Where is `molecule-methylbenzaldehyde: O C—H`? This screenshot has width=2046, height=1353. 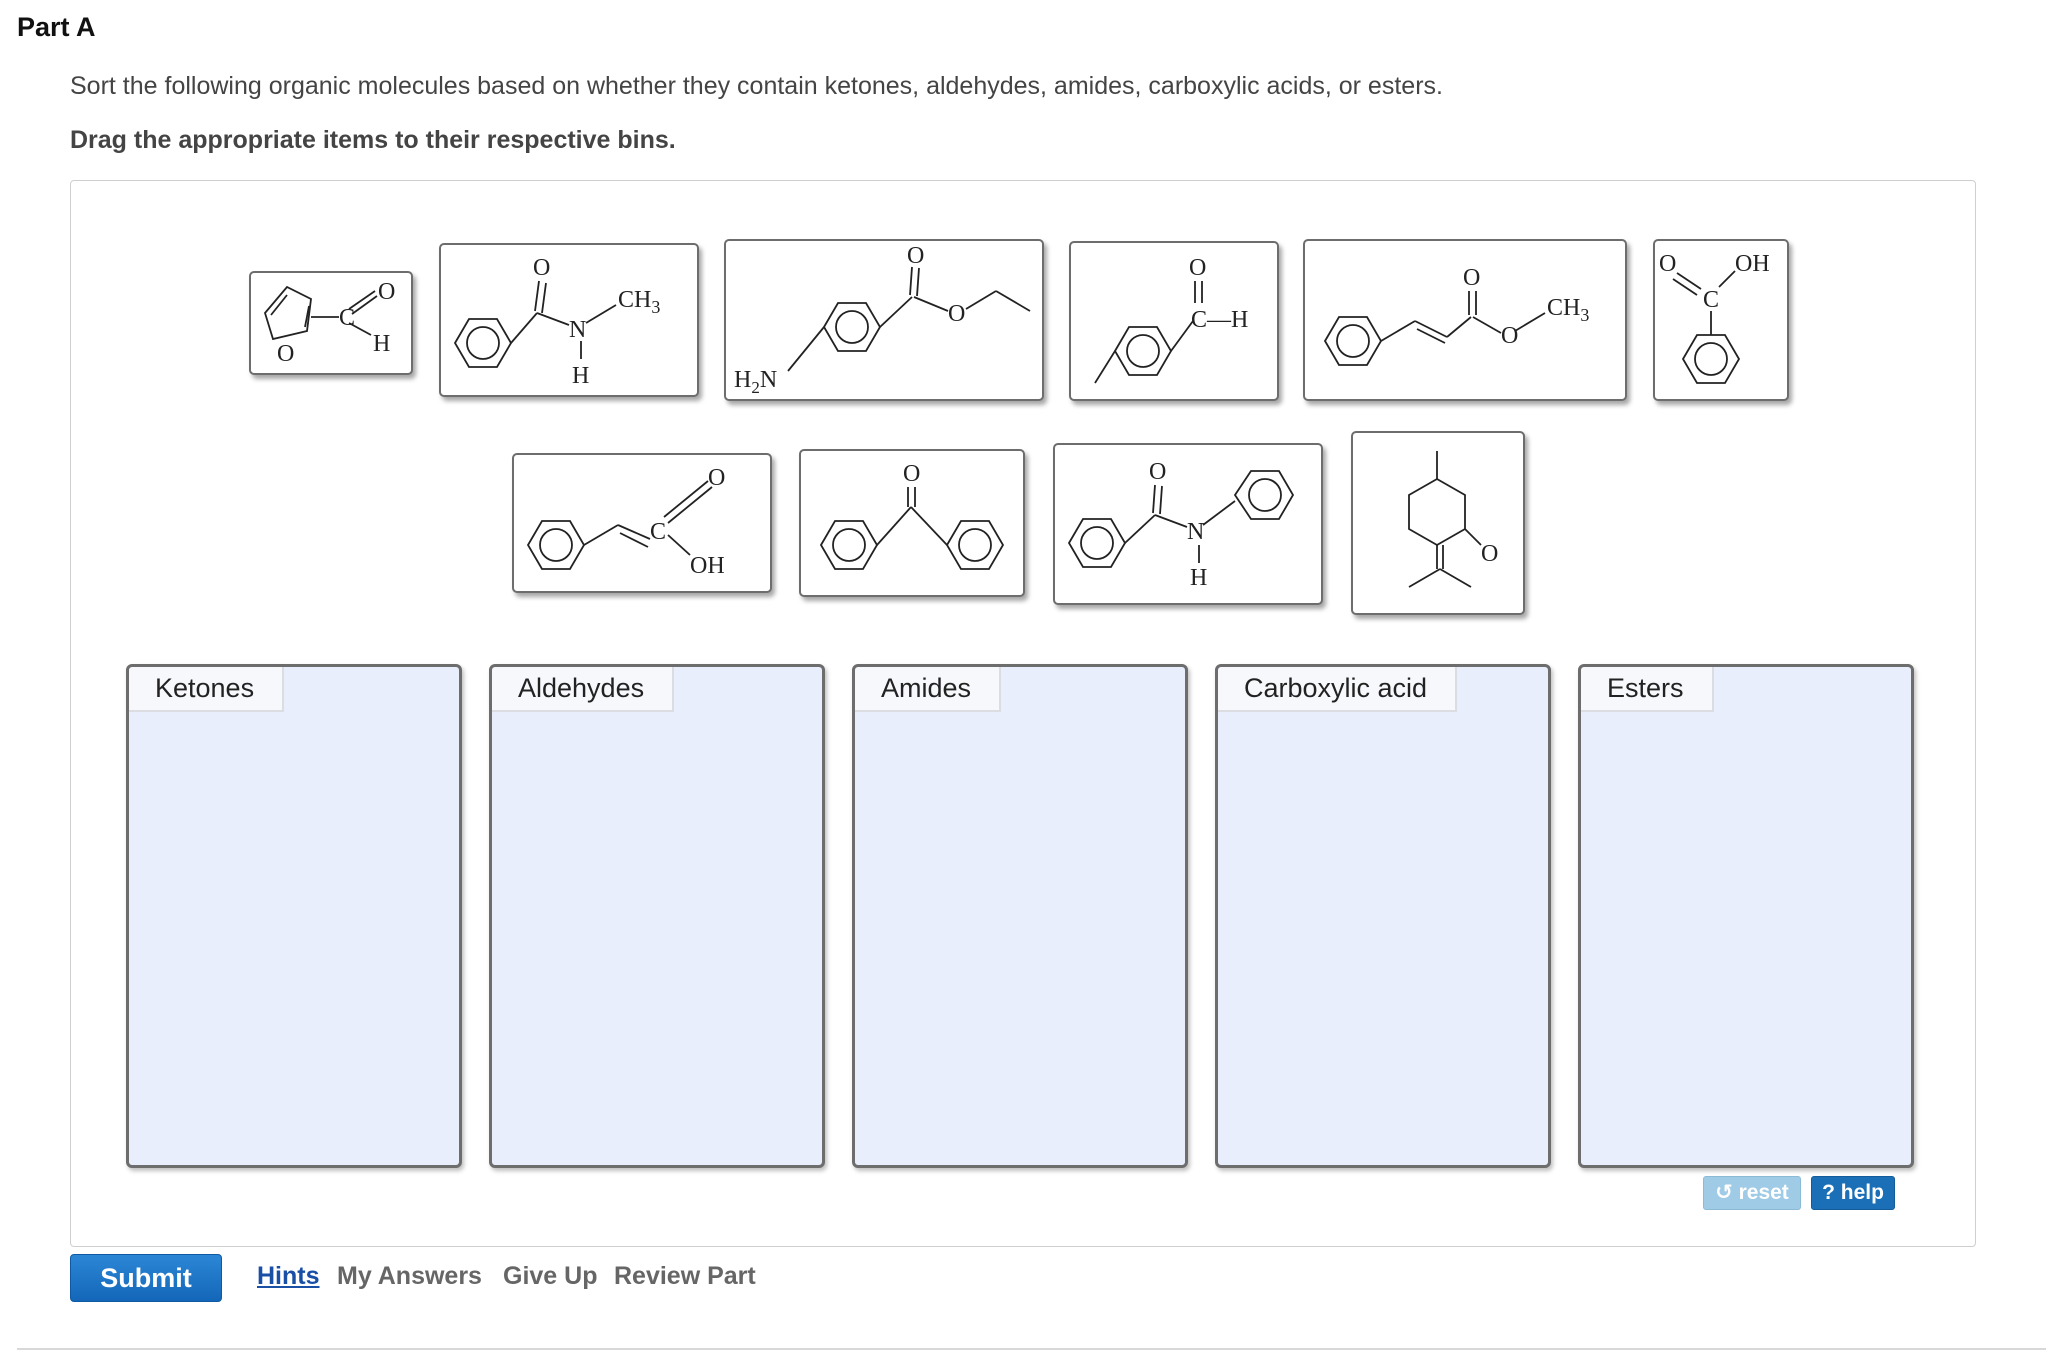 molecule-methylbenzaldehyde: O C—H is located at coordinates (1174, 321).